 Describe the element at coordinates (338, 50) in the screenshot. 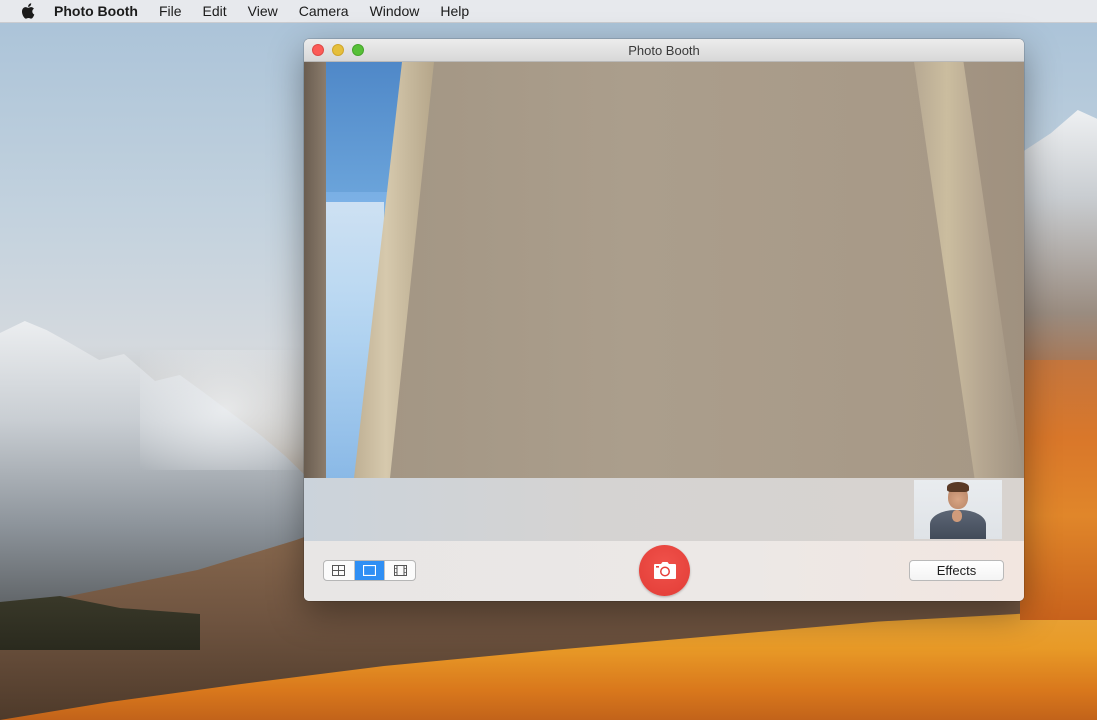

I see `minimize-button` at that location.